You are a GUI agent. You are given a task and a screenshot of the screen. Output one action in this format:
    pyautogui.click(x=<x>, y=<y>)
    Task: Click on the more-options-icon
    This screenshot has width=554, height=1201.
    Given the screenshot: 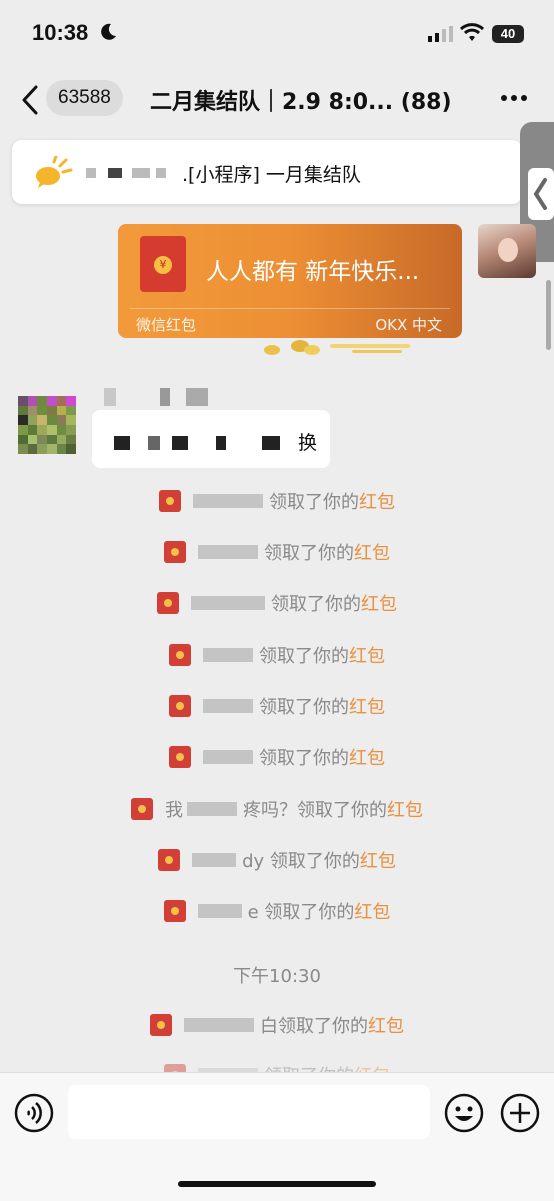 What is the action you would take?
    pyautogui.click(x=514, y=98)
    